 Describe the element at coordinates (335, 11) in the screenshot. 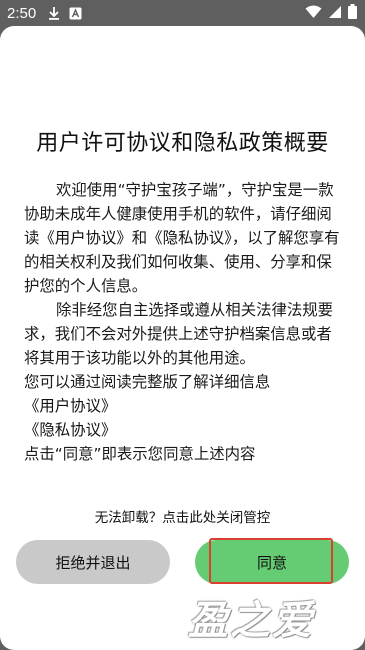

I see `signal-icon` at that location.